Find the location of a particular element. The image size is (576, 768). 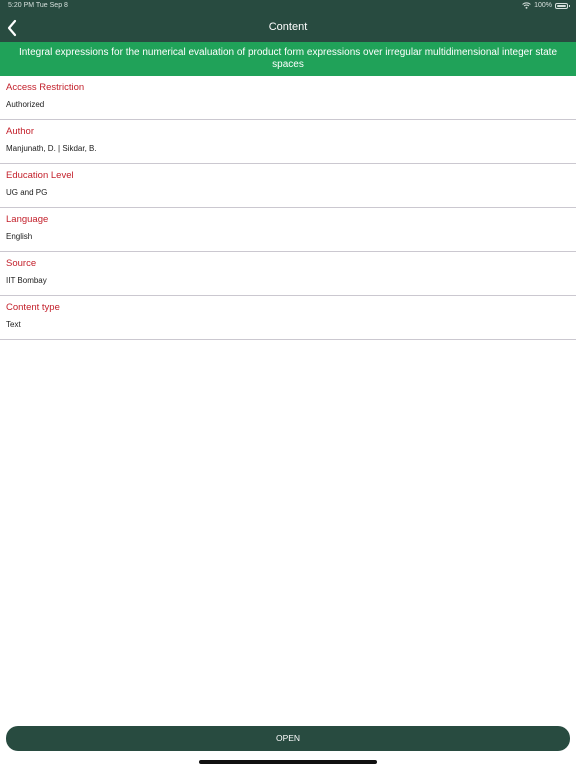

detail-value: English is located at coordinates (19, 236).